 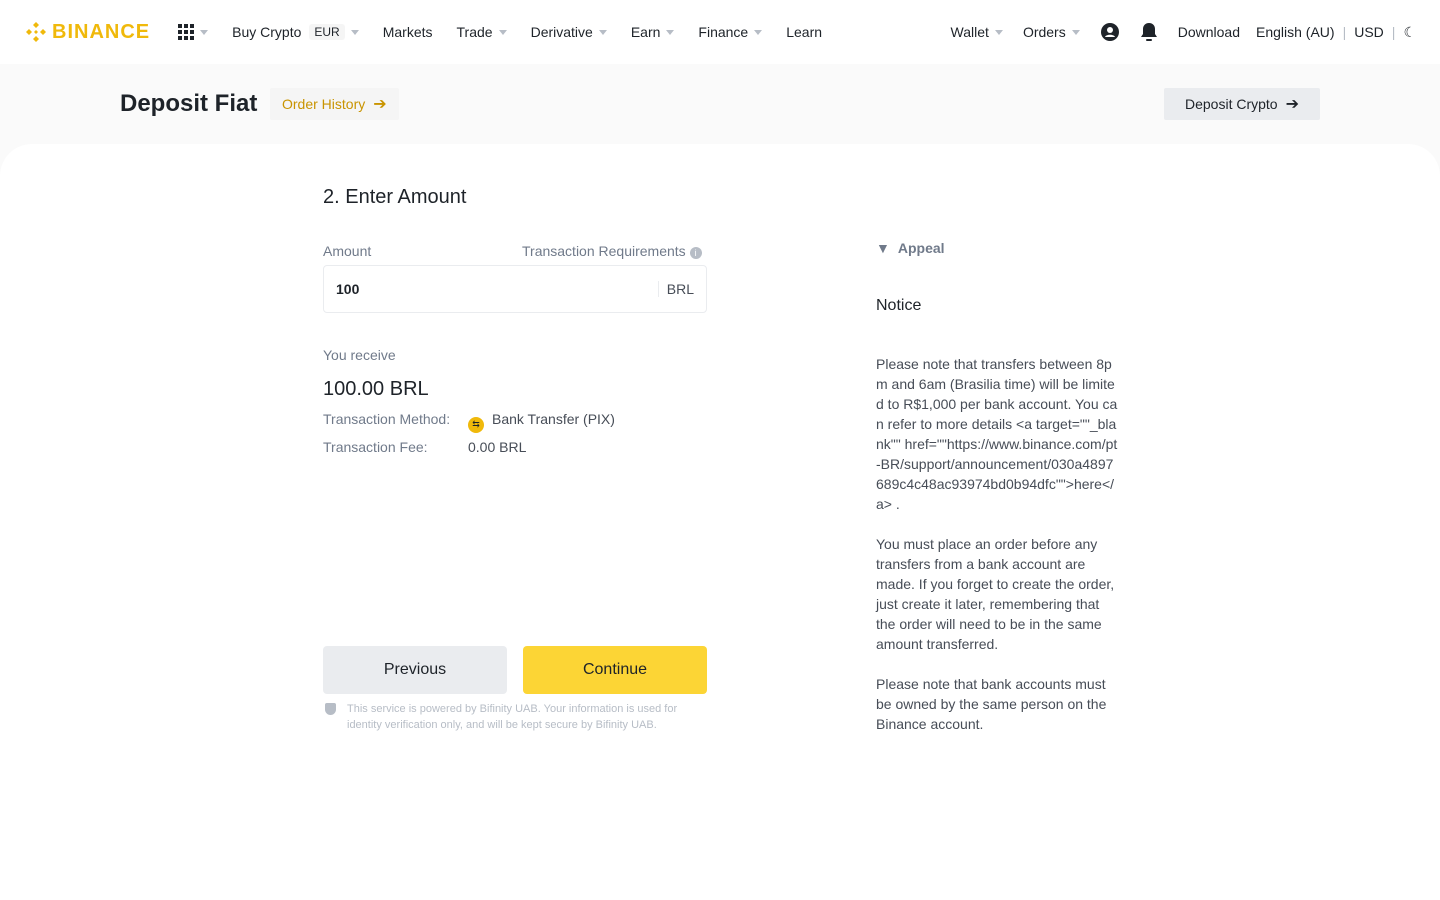 What do you see at coordinates (324, 104) in the screenshot?
I see `button-label: Order History` at bounding box center [324, 104].